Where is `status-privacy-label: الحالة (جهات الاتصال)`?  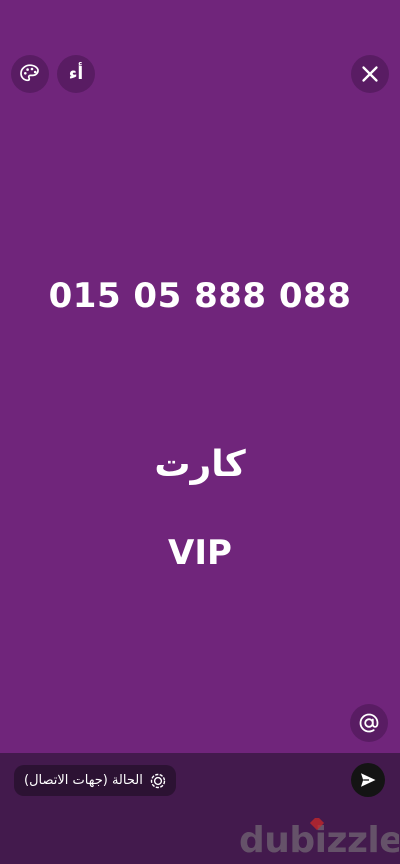 status-privacy-label: الحالة (جهات الاتصال) is located at coordinates (83, 780).